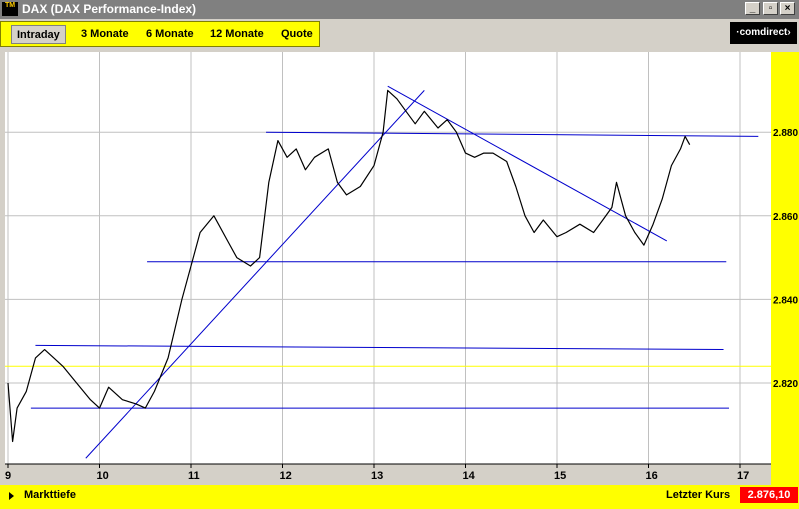 This screenshot has width=799, height=509. Describe the element at coordinates (652, 476) in the screenshot. I see `x-tick-label: 16` at that location.